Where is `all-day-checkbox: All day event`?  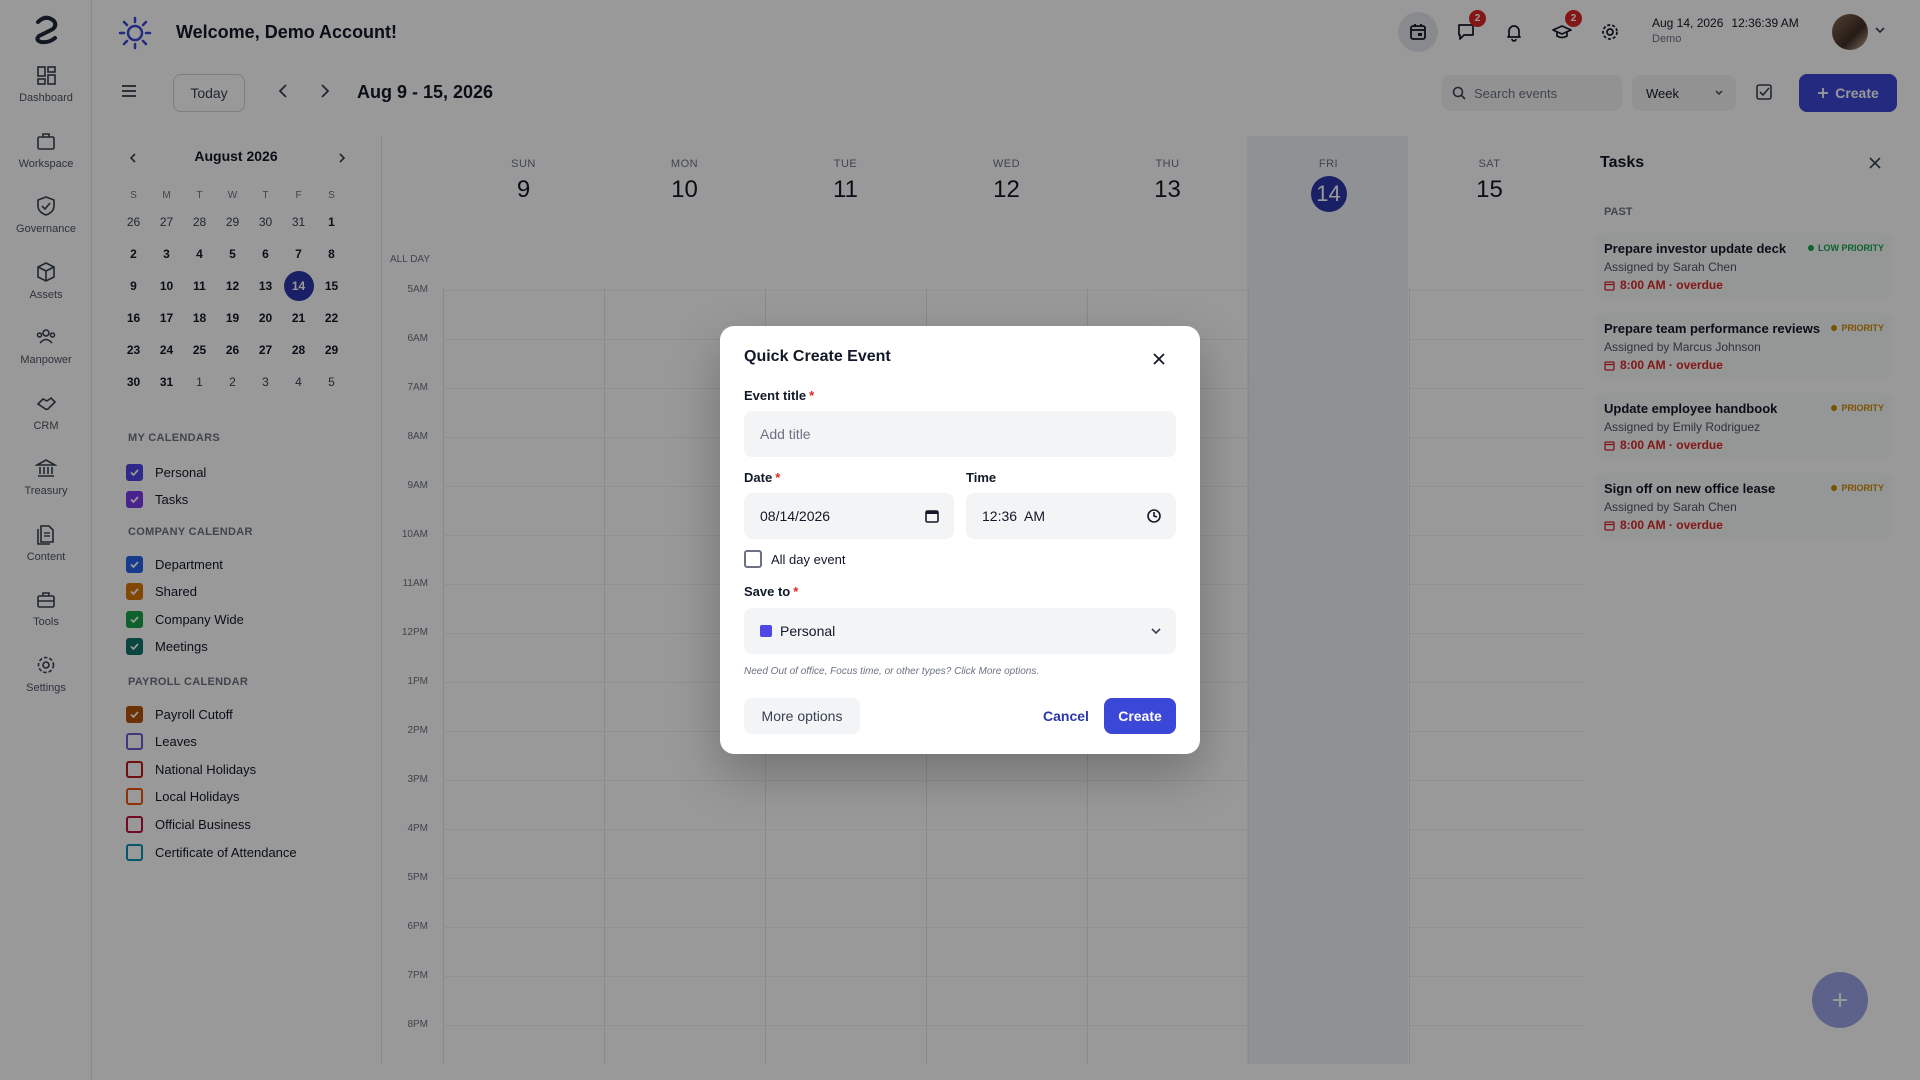
all-day-checkbox: All day event is located at coordinates (794, 559).